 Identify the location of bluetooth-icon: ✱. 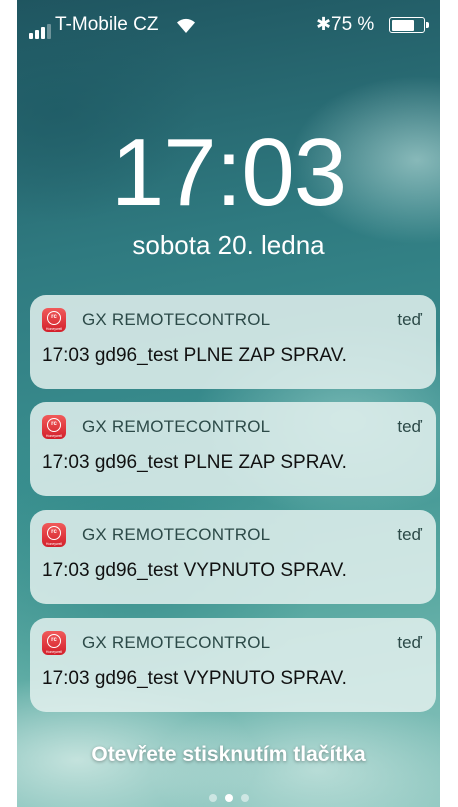
(324, 24).